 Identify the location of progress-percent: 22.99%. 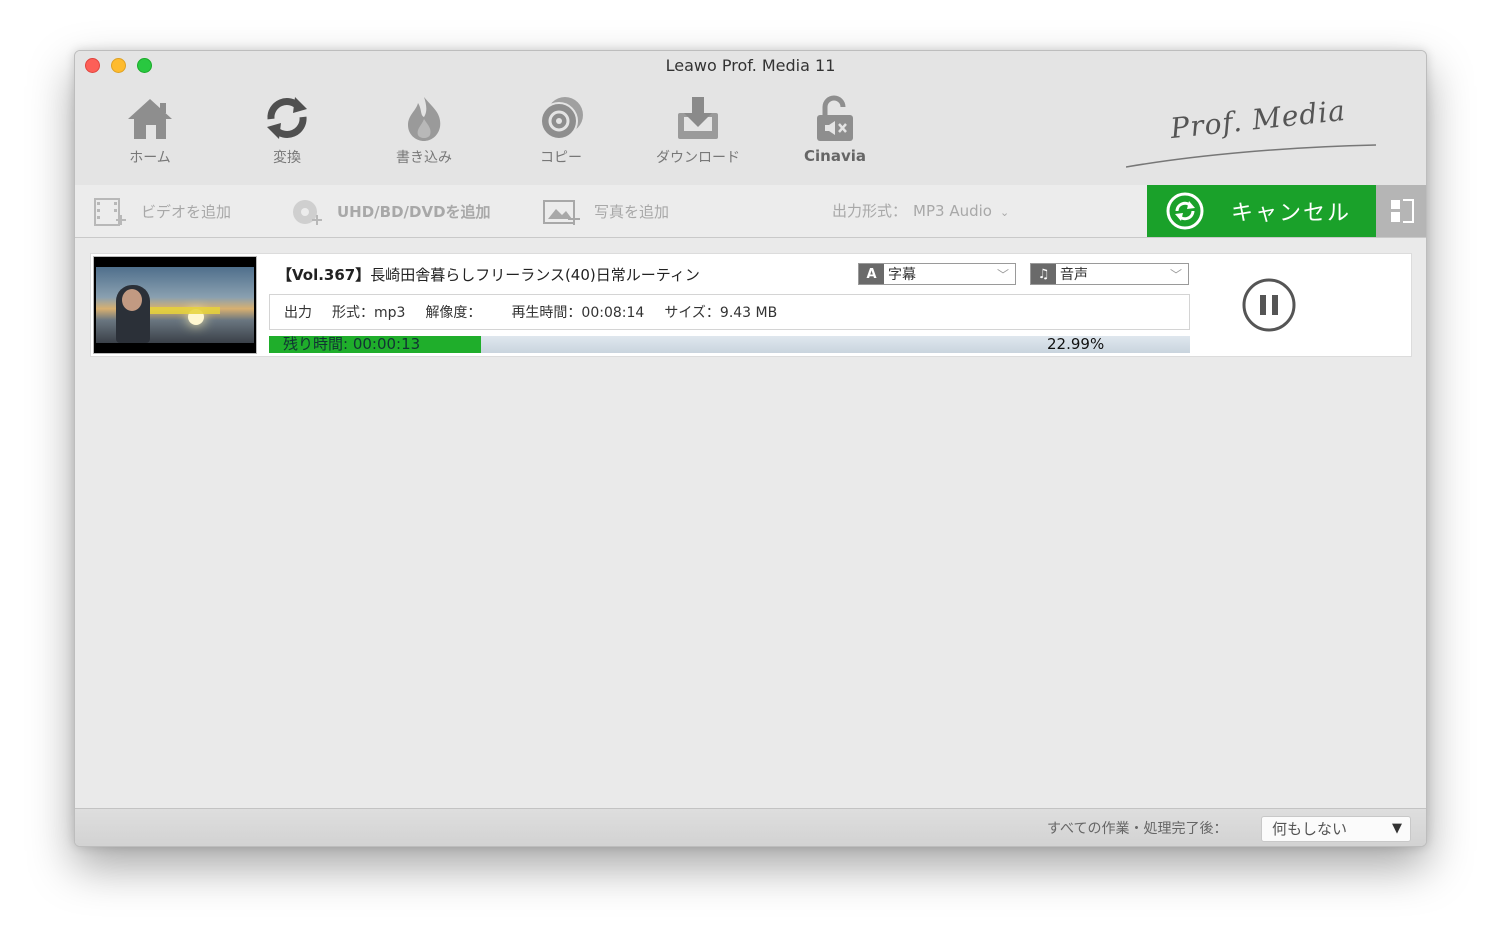
(1076, 344).